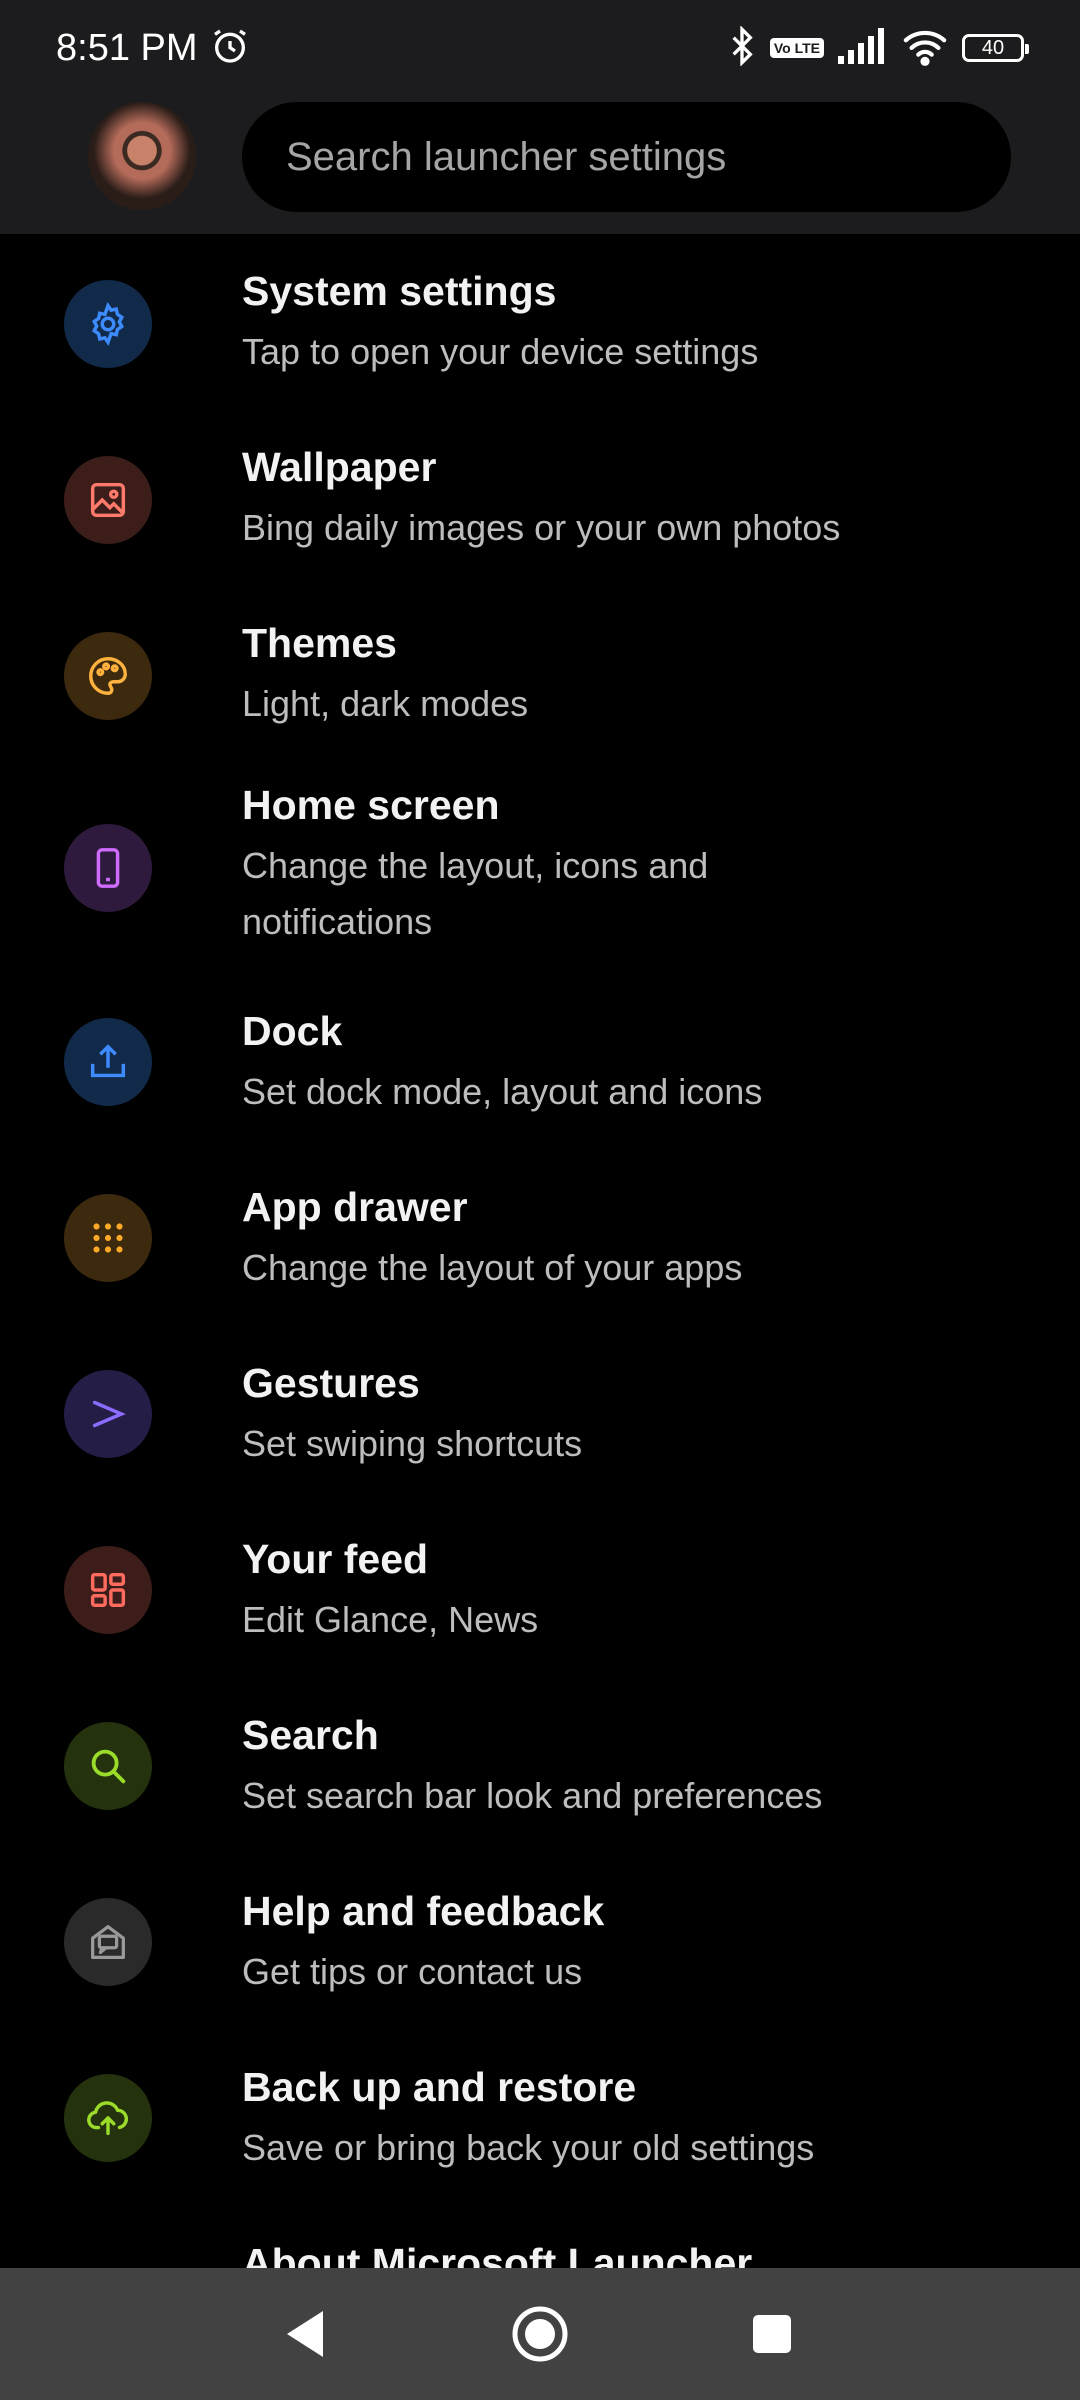  I want to click on item-title: System settings, so click(399, 291).